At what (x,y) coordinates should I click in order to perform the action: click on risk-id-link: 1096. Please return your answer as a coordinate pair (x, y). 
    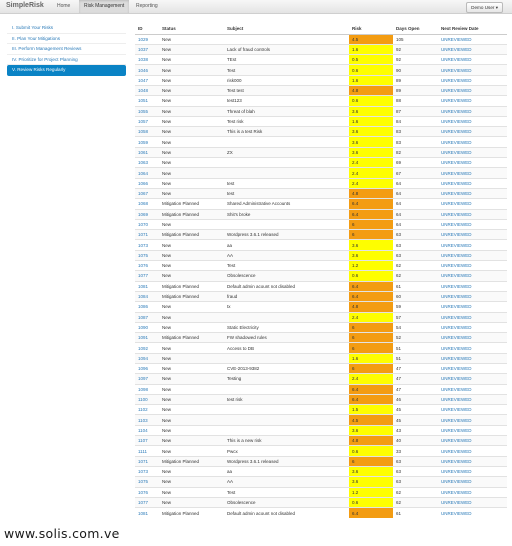
    Looking at the image, I should click on (143, 368).